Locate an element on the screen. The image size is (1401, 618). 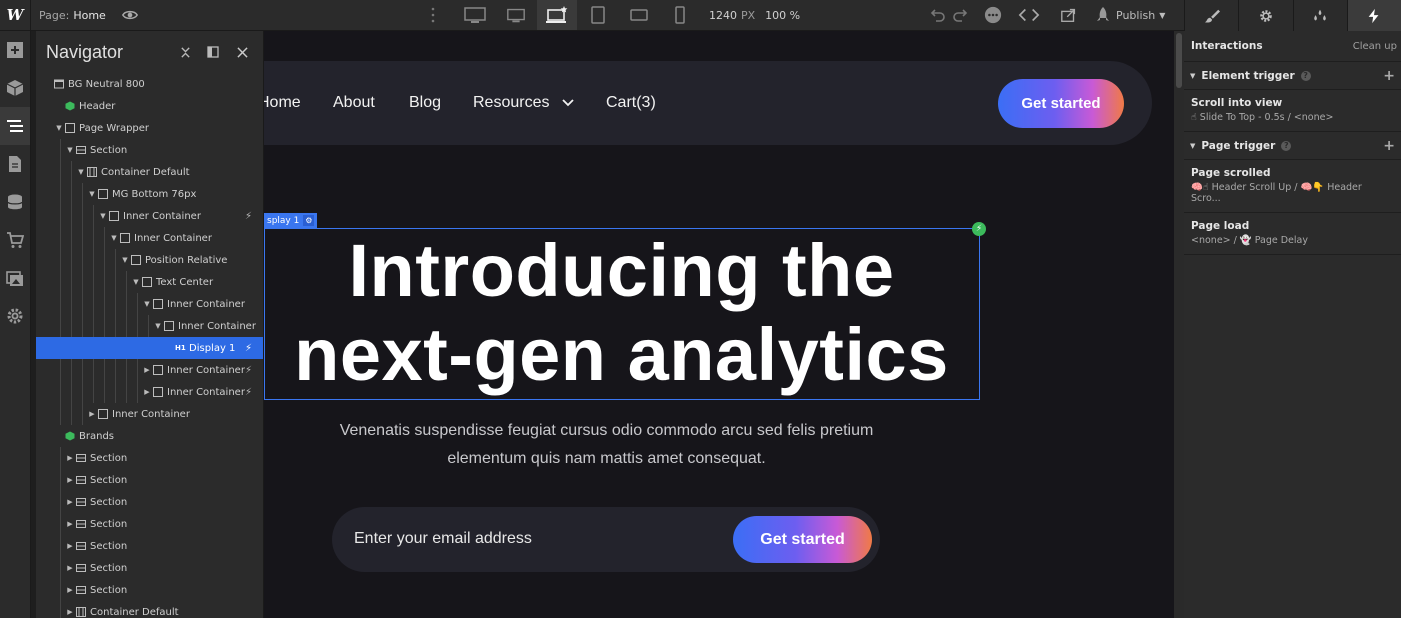
share-export-icon is located at coordinates (1069, 15).